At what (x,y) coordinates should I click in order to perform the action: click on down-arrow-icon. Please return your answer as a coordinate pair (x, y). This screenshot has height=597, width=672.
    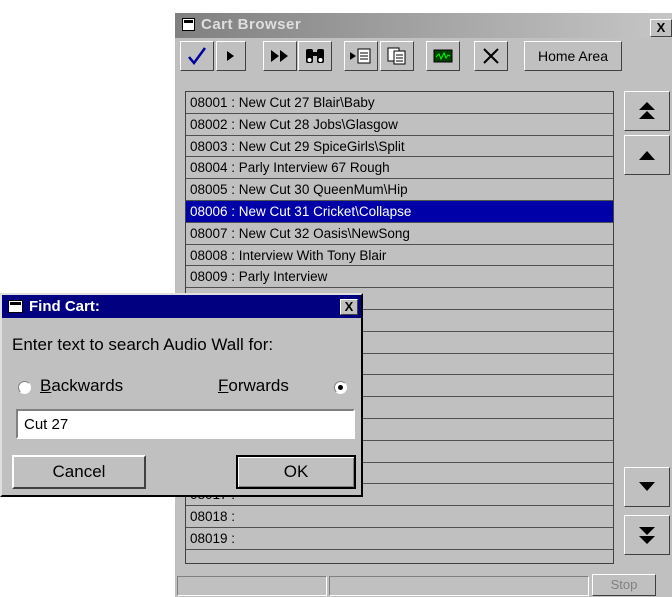
    Looking at the image, I should click on (647, 486).